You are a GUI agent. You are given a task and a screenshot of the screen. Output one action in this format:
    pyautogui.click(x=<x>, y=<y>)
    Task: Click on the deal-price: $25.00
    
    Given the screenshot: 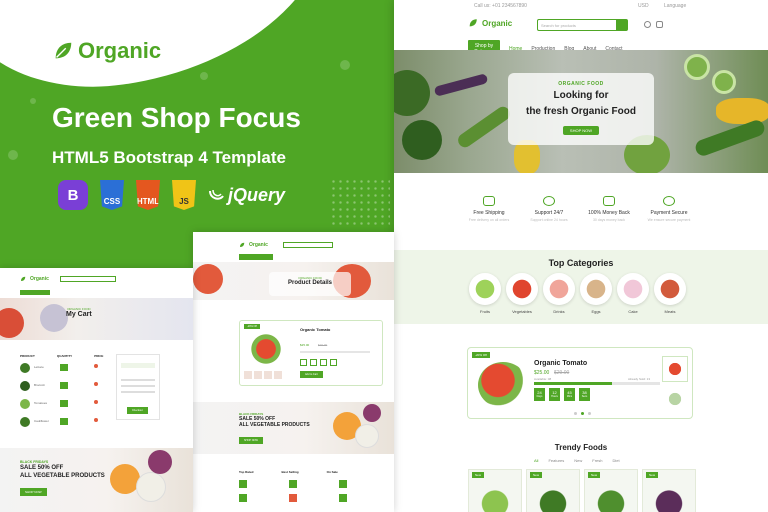 What is the action you would take?
    pyautogui.click(x=542, y=373)
    